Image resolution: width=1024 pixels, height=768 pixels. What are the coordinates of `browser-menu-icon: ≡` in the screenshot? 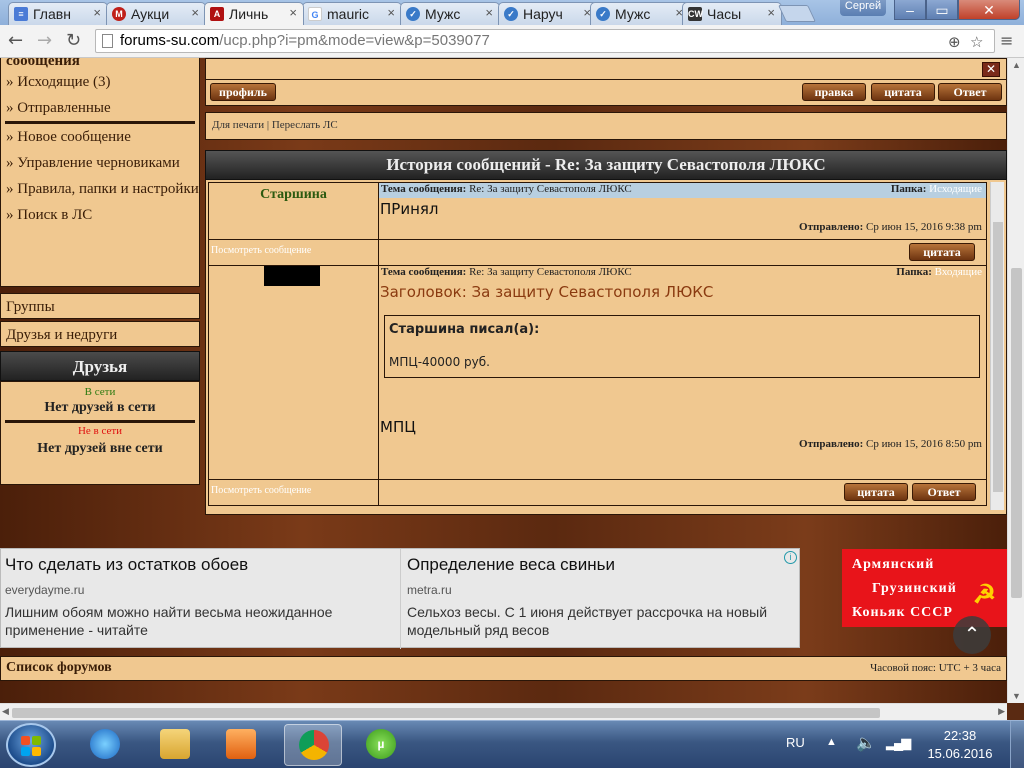 It's located at (1006, 40).